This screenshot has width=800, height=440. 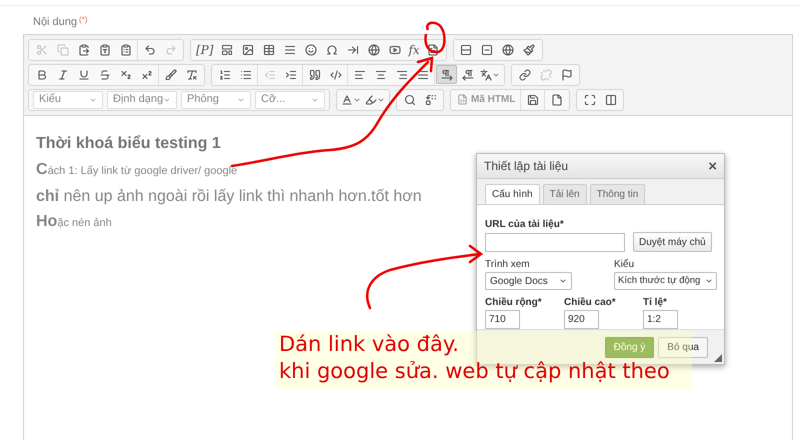 What do you see at coordinates (352, 50) in the screenshot?
I see `arrow-into-lines-icon` at bounding box center [352, 50].